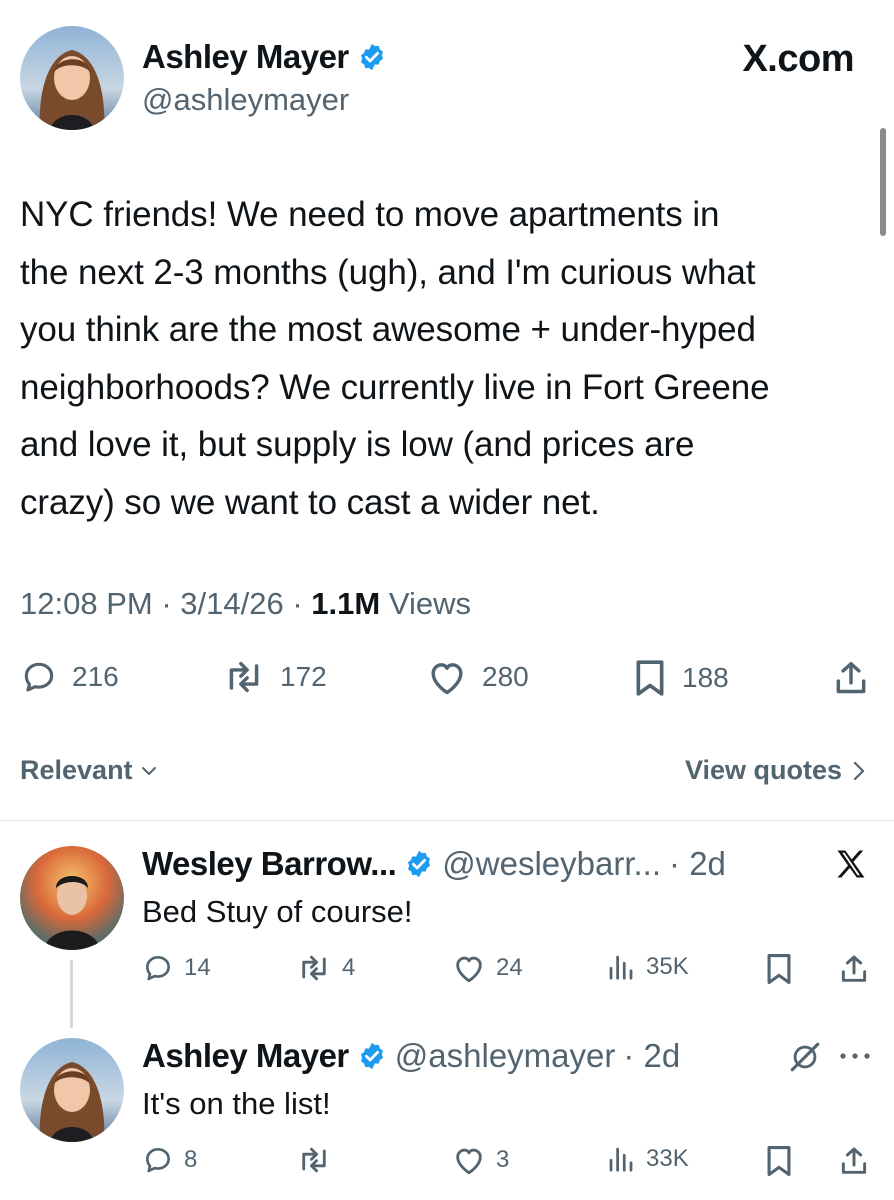  What do you see at coordinates (851, 864) in the screenshot?
I see `x-logo-icon` at bounding box center [851, 864].